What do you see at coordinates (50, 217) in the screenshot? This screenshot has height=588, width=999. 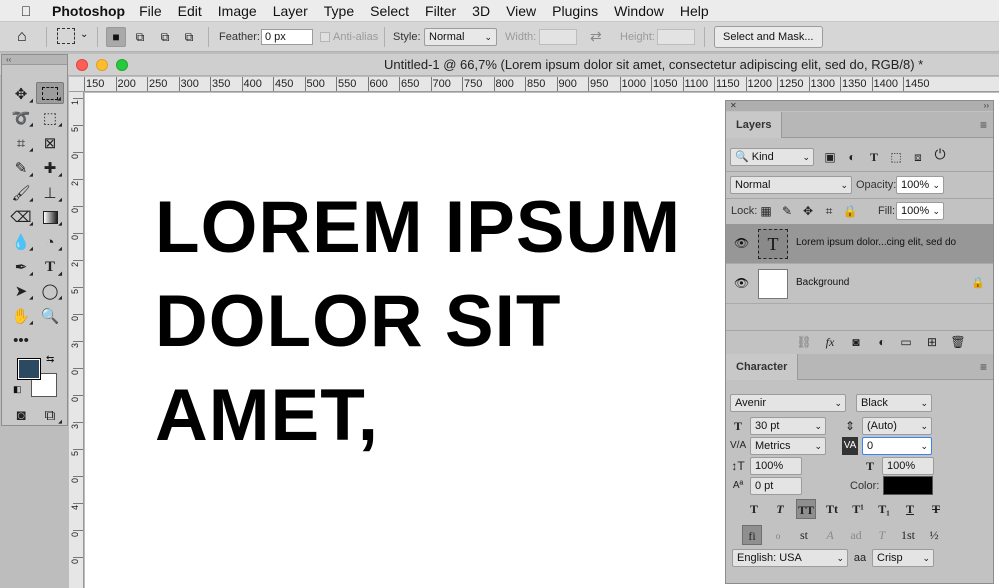 I see `gradient-tool-icon: ◢` at bounding box center [50, 217].